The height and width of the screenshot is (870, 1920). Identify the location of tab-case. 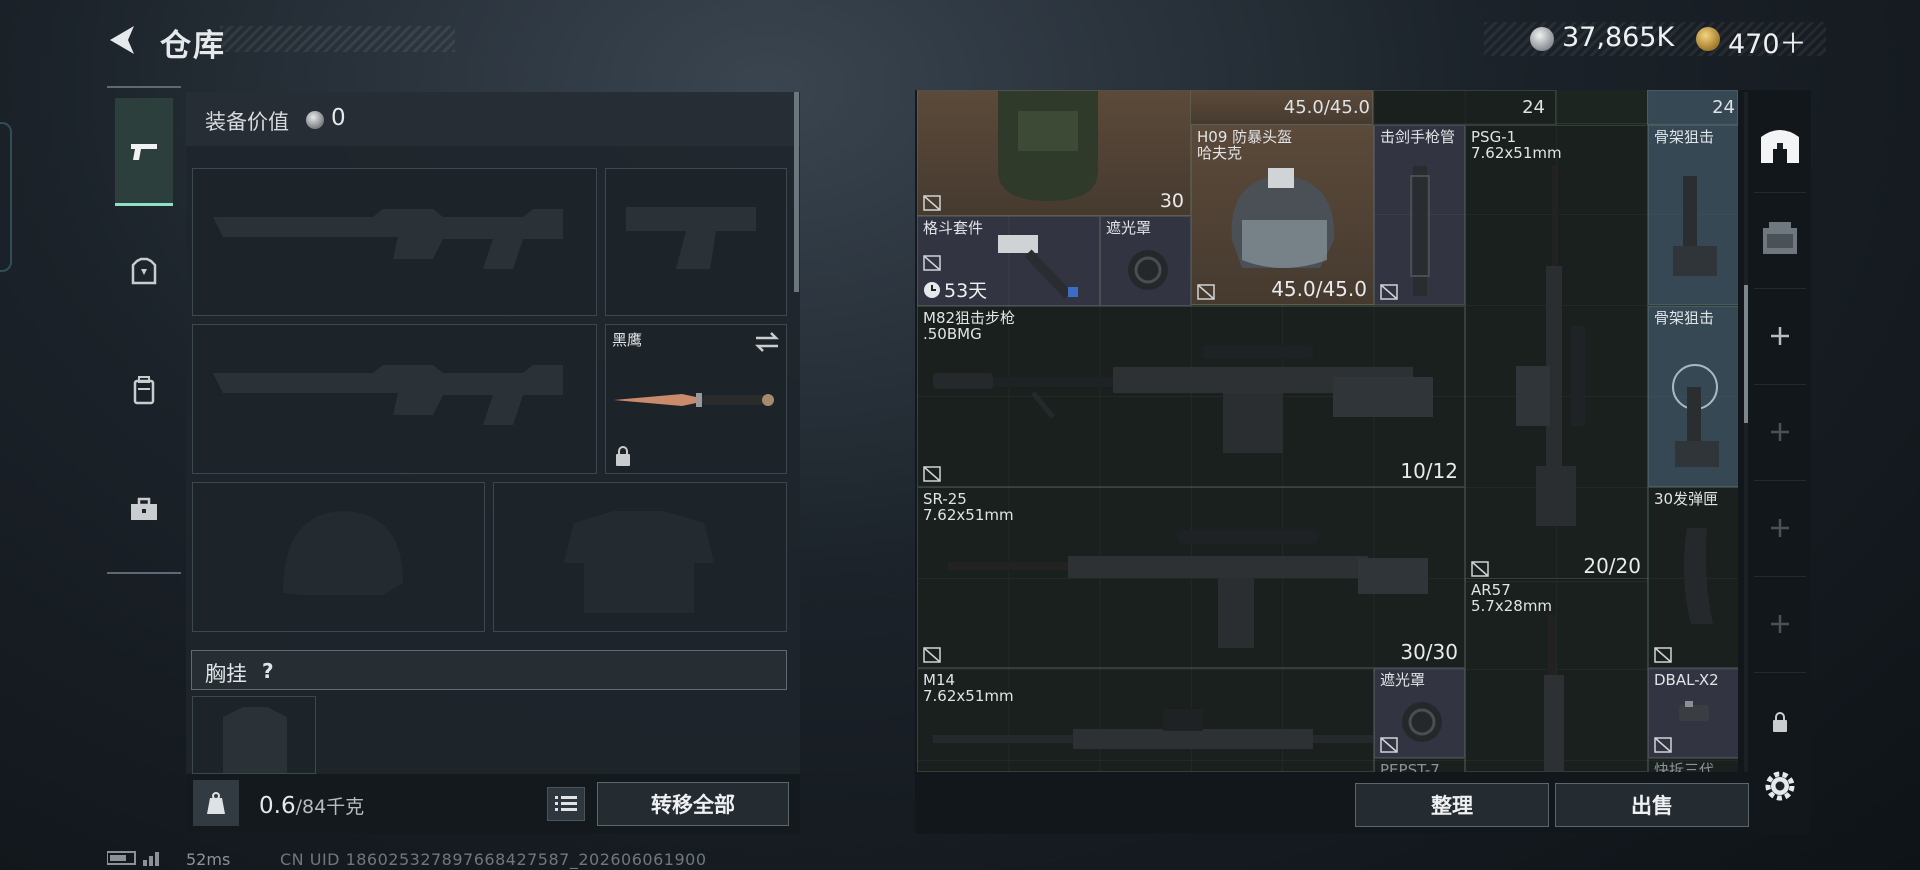
(144, 510).